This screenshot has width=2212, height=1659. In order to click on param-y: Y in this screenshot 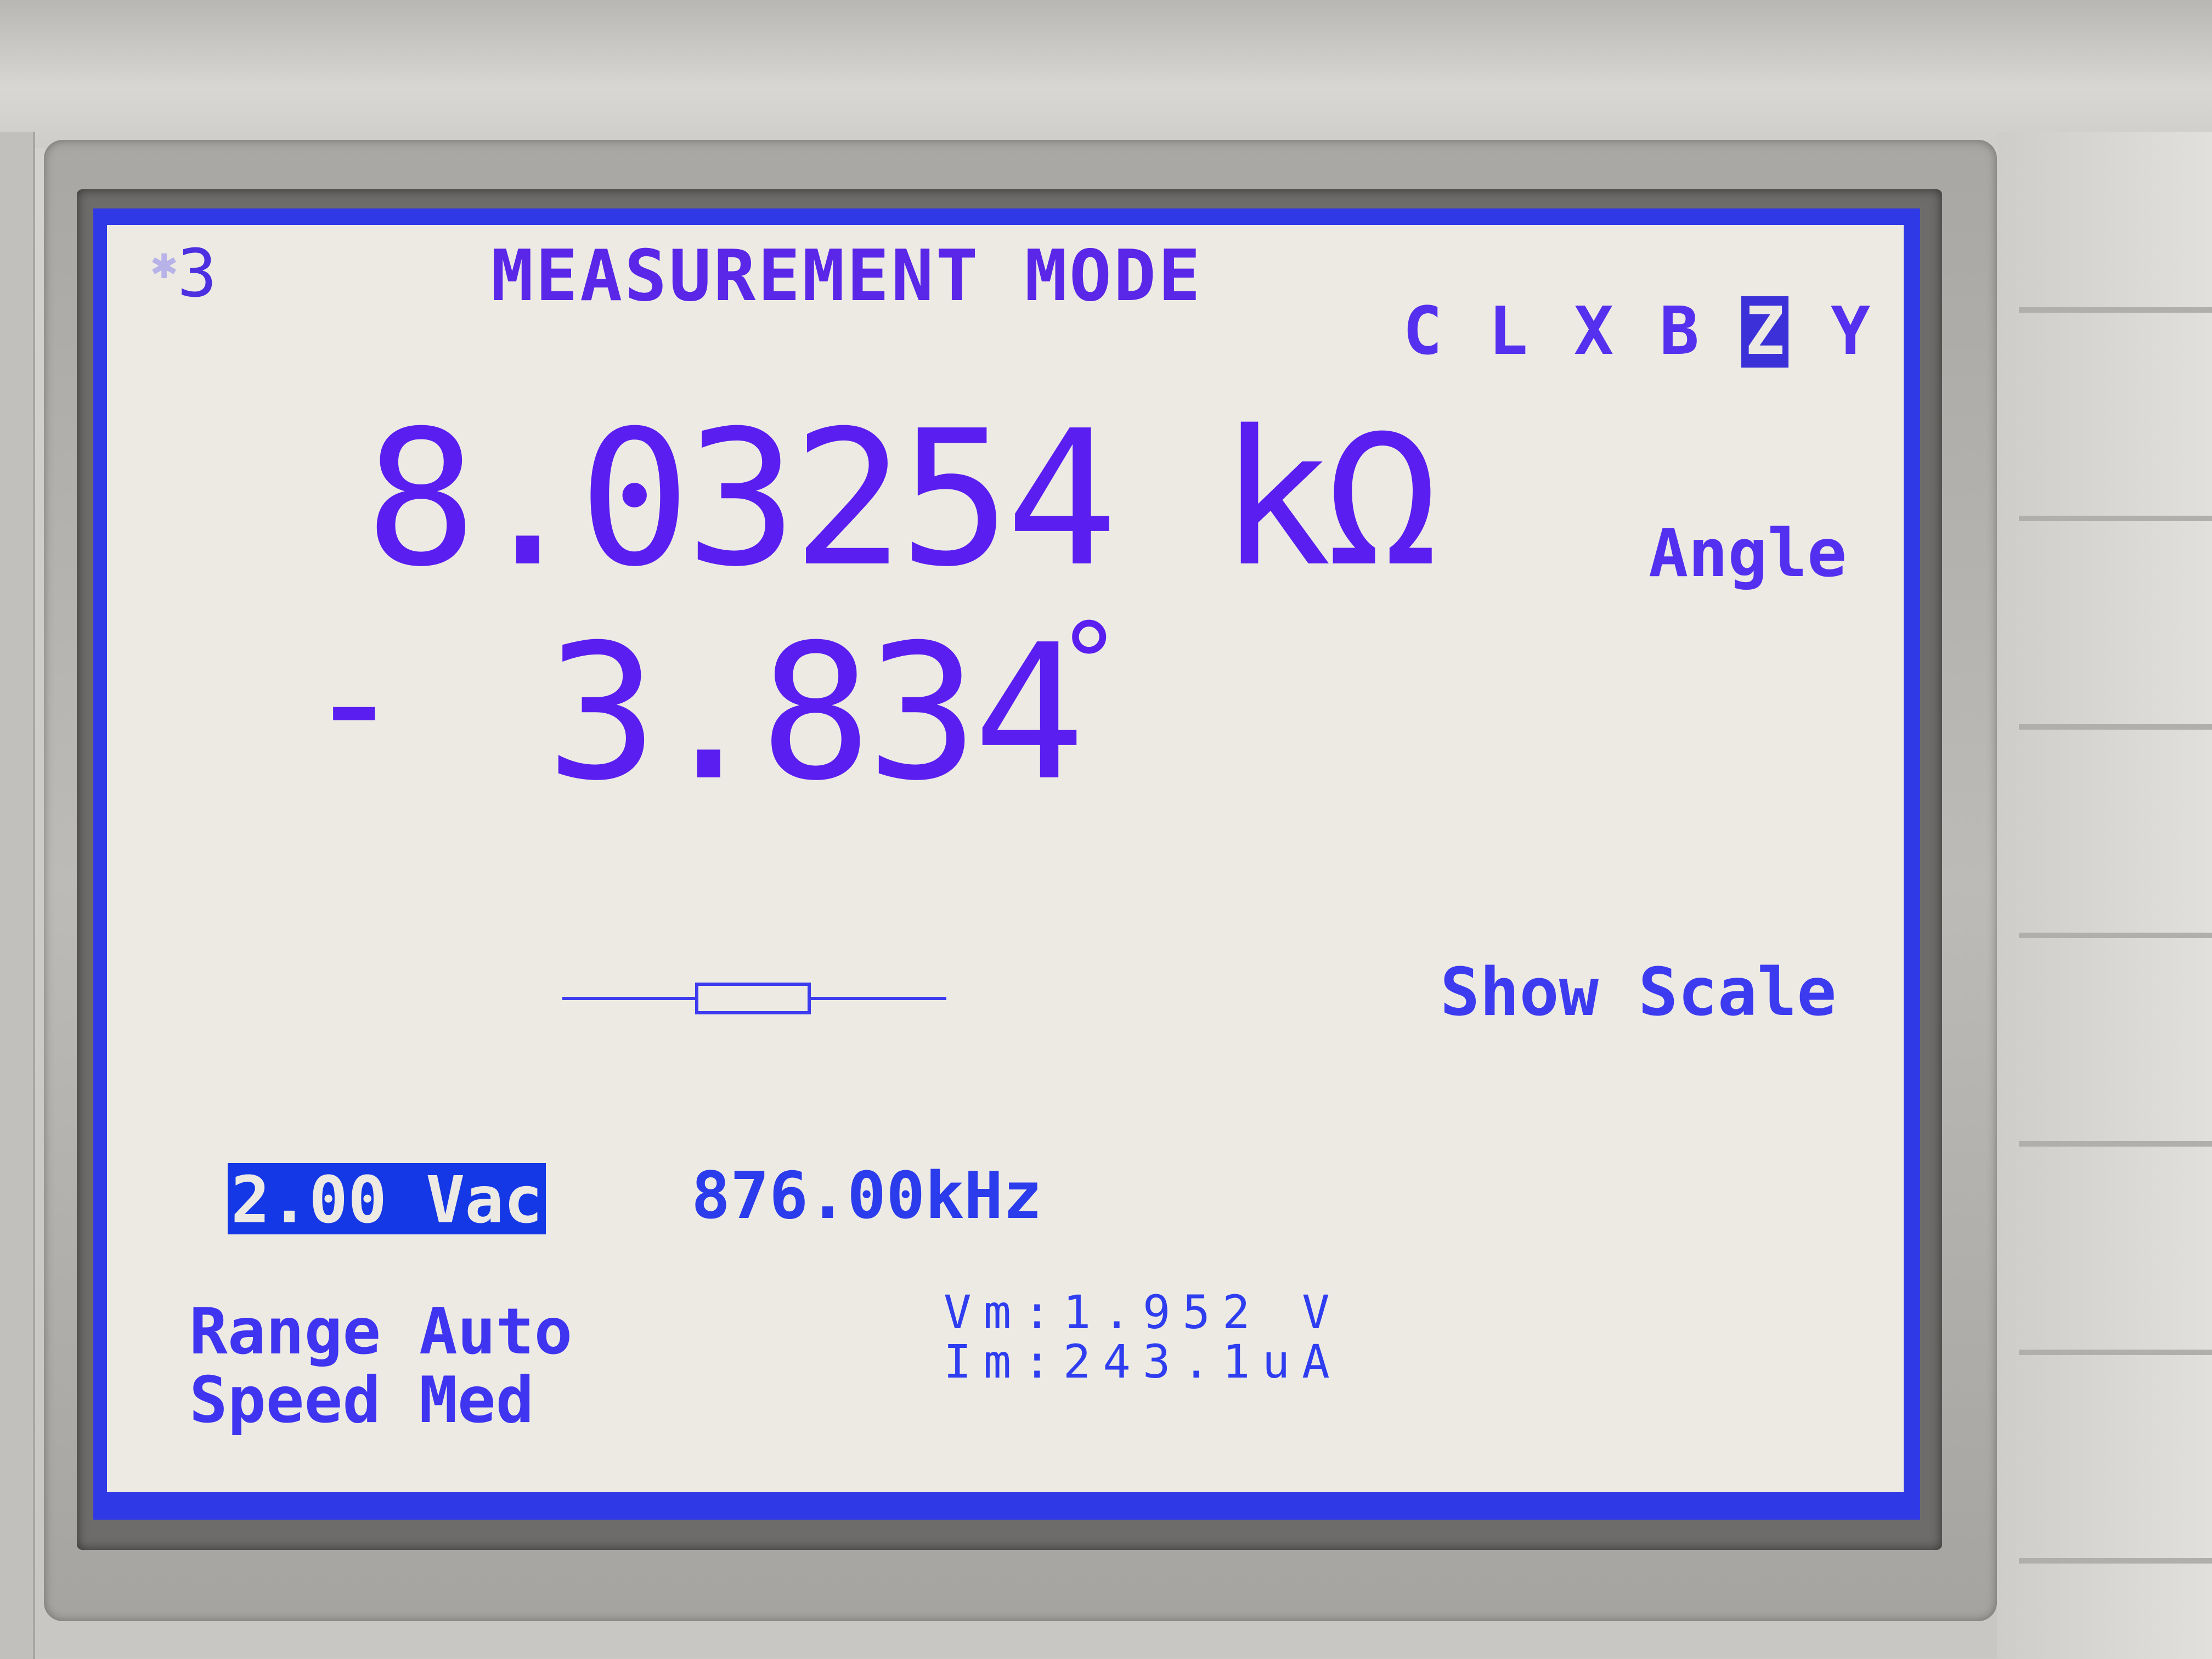, I will do `click(1850, 332)`.